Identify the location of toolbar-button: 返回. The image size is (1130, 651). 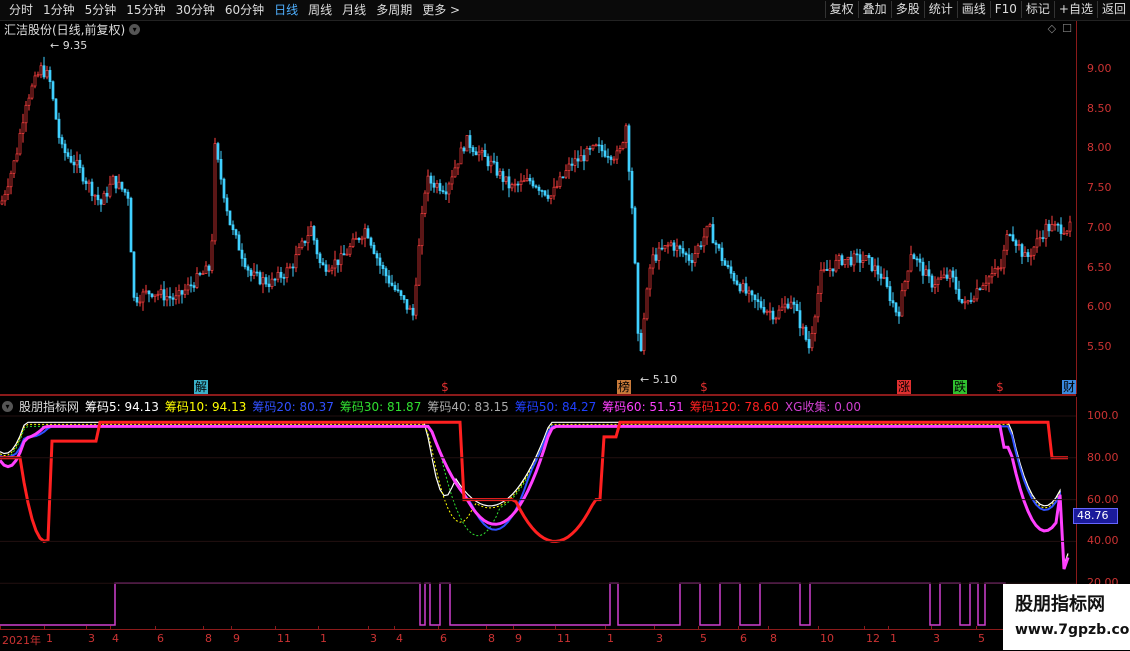
(1113, 9).